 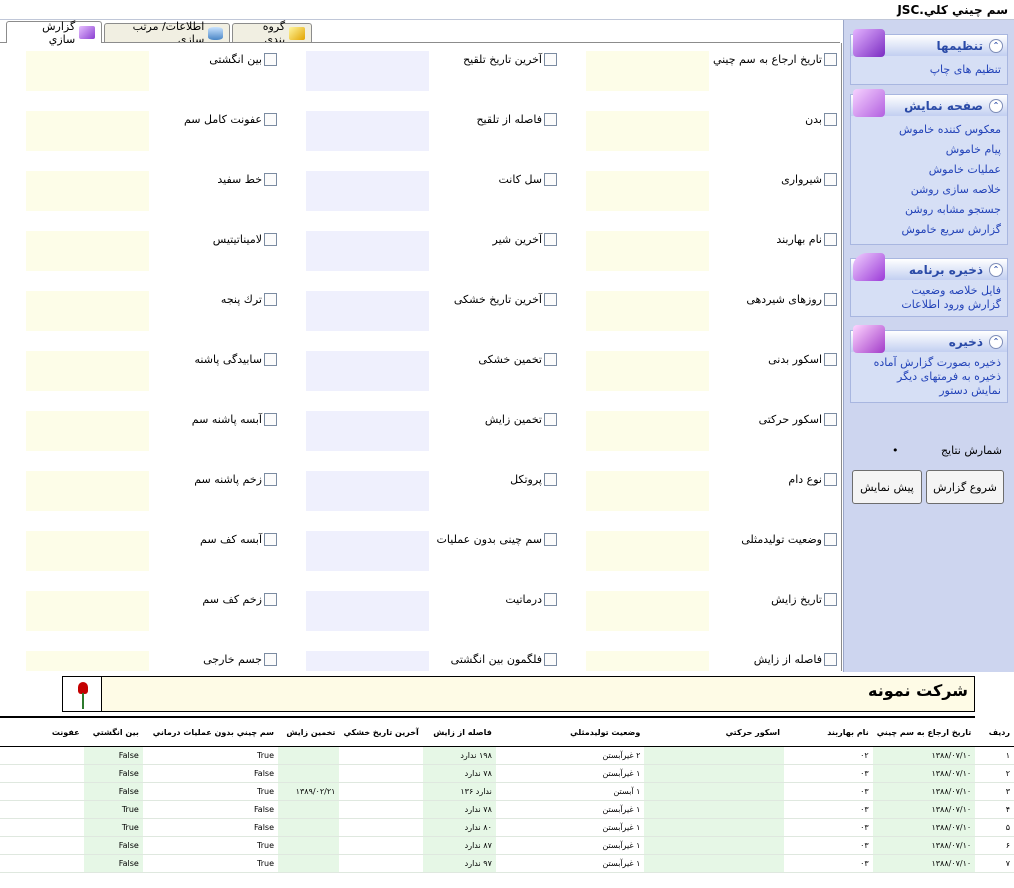 What do you see at coordinates (247, 179) in the screenshot?
I see `field-checkbox-row: خط سفيد` at bounding box center [247, 179].